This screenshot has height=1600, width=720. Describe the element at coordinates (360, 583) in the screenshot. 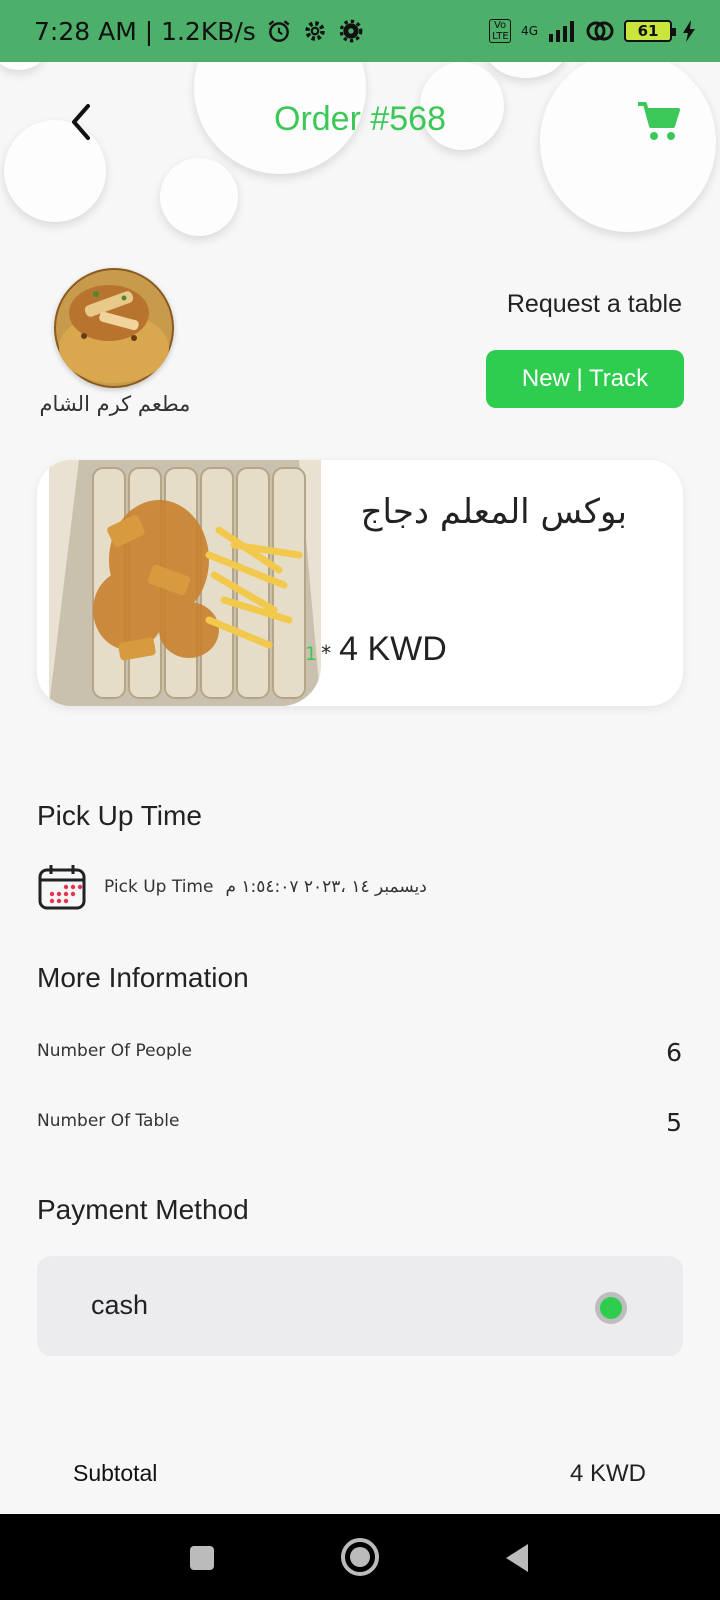

I see `order-item-card: بوكس المعلم دجاج 1 * 4 KWD` at that location.